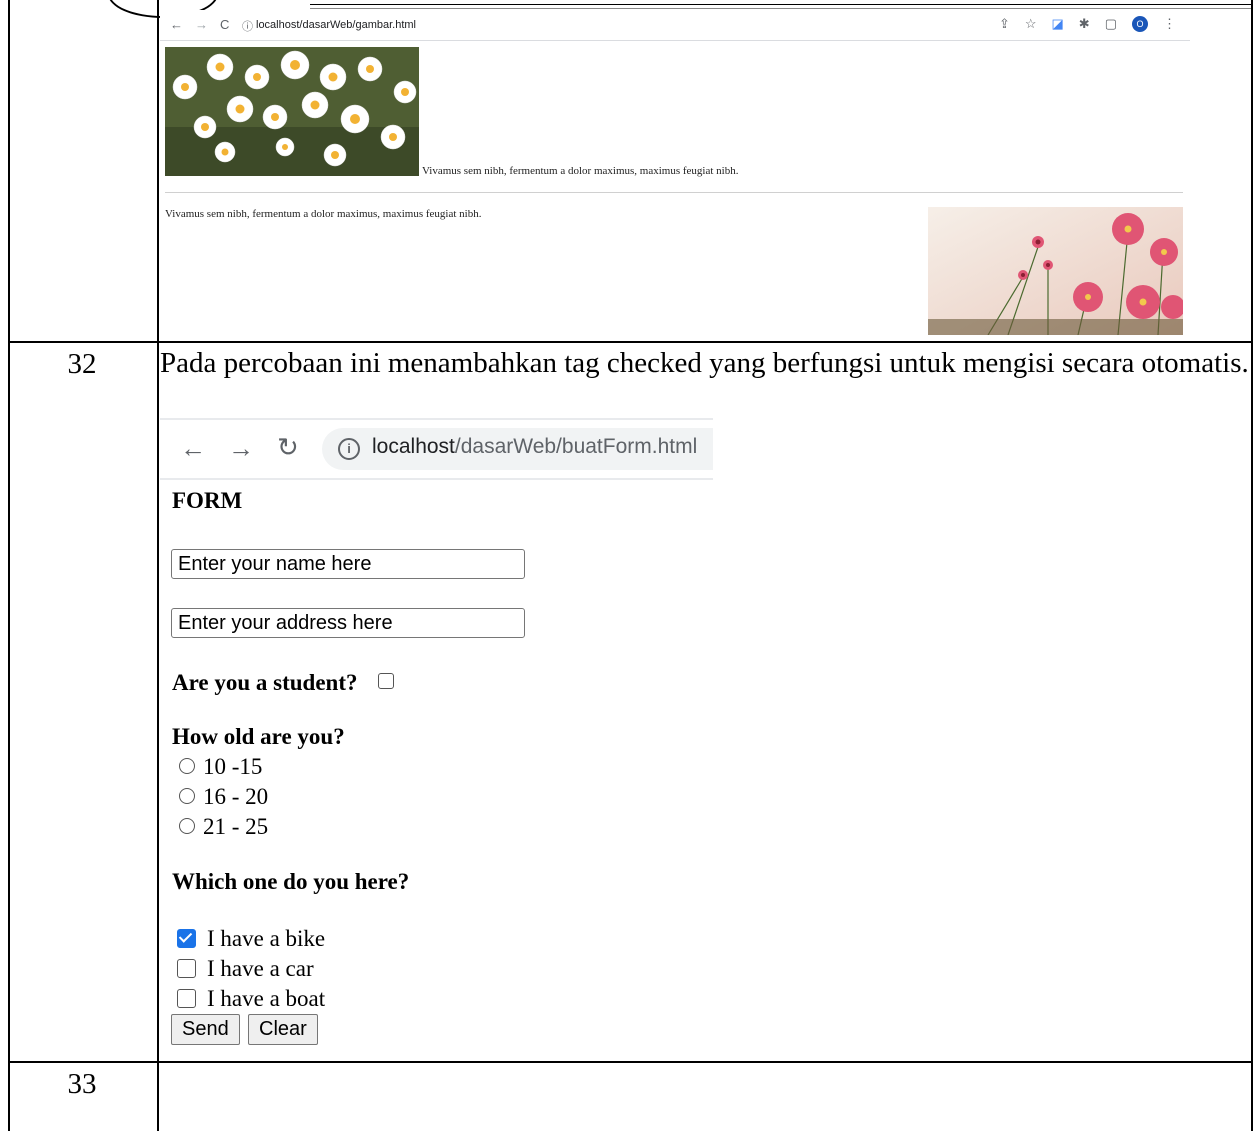 Image resolution: width=1253 pixels, height=1131 pixels. What do you see at coordinates (258, 736) in the screenshot?
I see `age-question: How old are you?` at bounding box center [258, 736].